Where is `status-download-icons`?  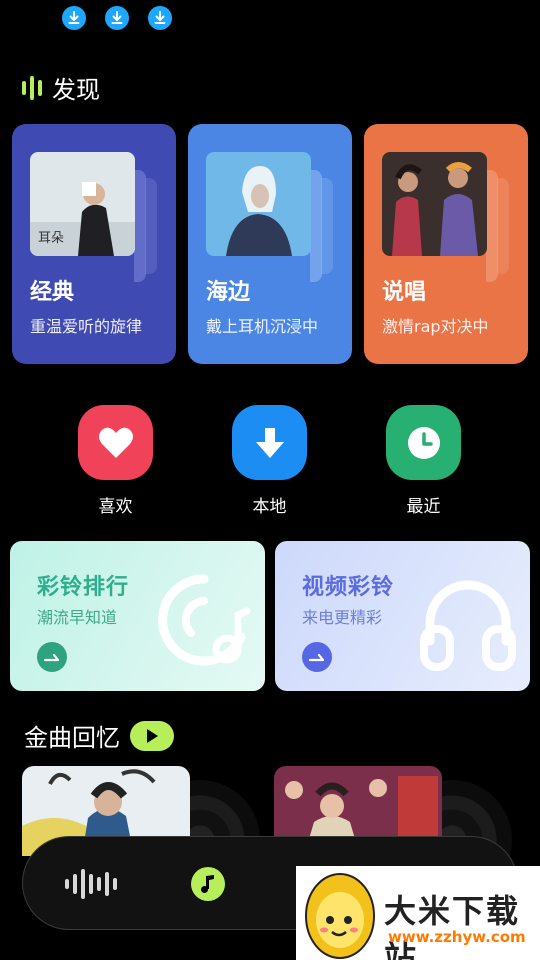 status-download-icons is located at coordinates (117, 18).